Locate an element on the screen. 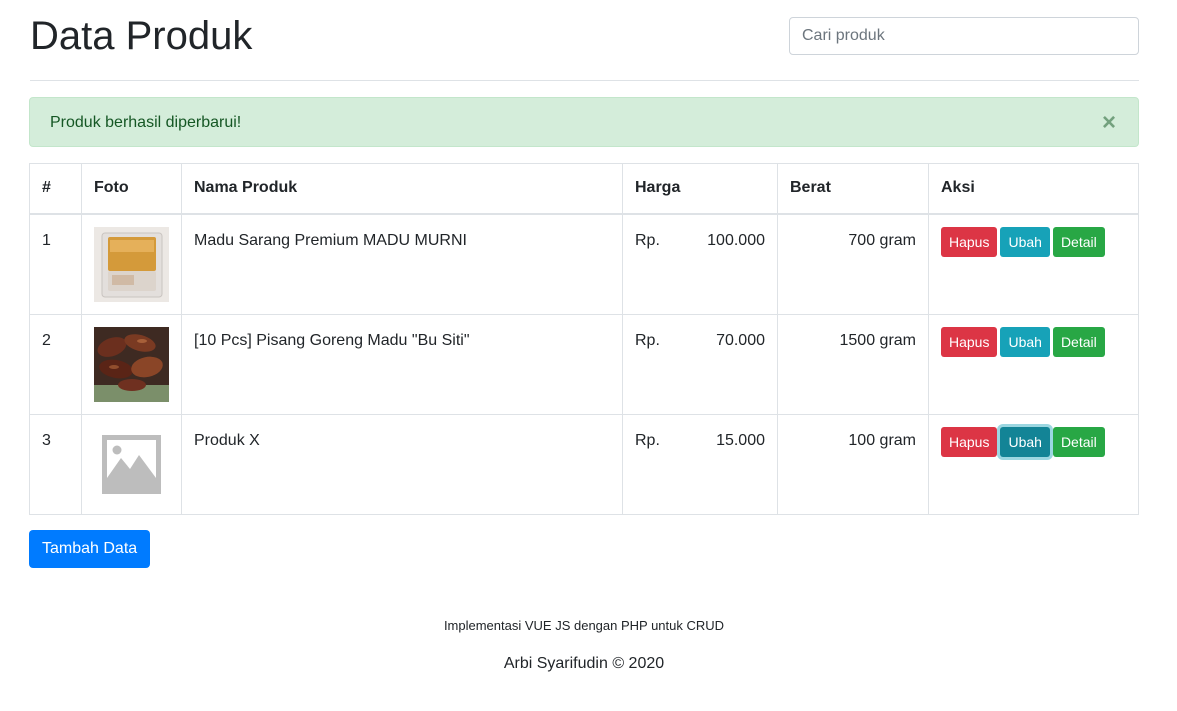 The width and height of the screenshot is (1177, 711). product-price: Rp. 15.000 is located at coordinates (700, 464).